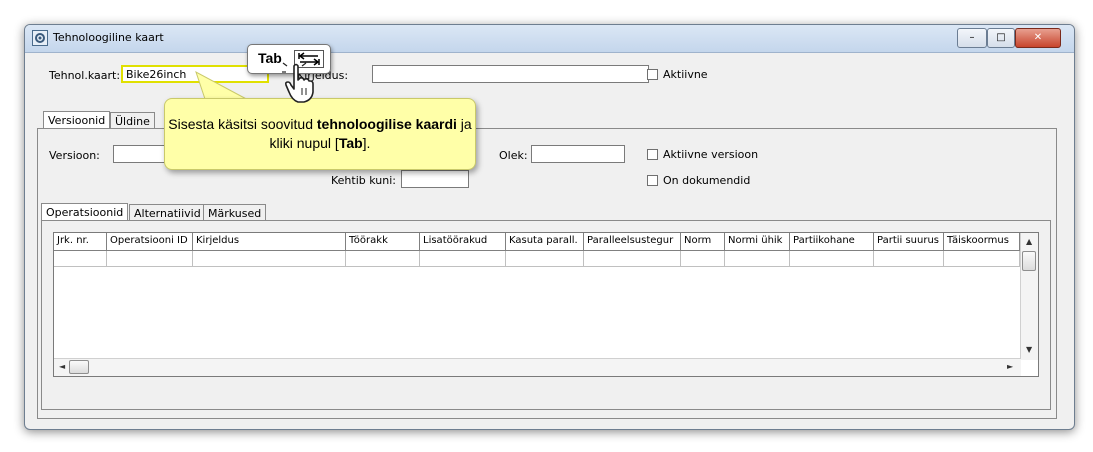 The width and height of the screenshot is (1093, 452). I want to click on col-partii-suurus: Partii suurus, so click(909, 242).